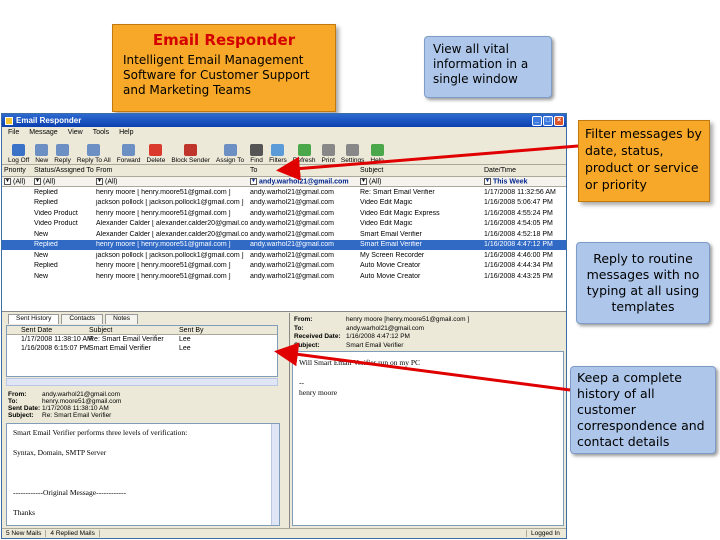  What do you see at coordinates (391, 245) in the screenshot?
I see `table-cell: Smart Email Verifier` at bounding box center [391, 245].